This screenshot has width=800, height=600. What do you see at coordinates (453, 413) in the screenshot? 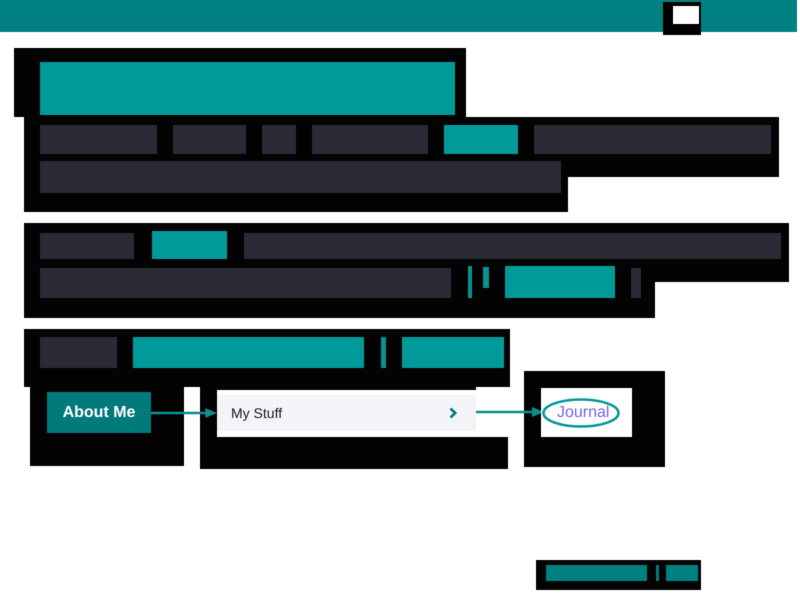
I see `chevron-right-icon` at bounding box center [453, 413].